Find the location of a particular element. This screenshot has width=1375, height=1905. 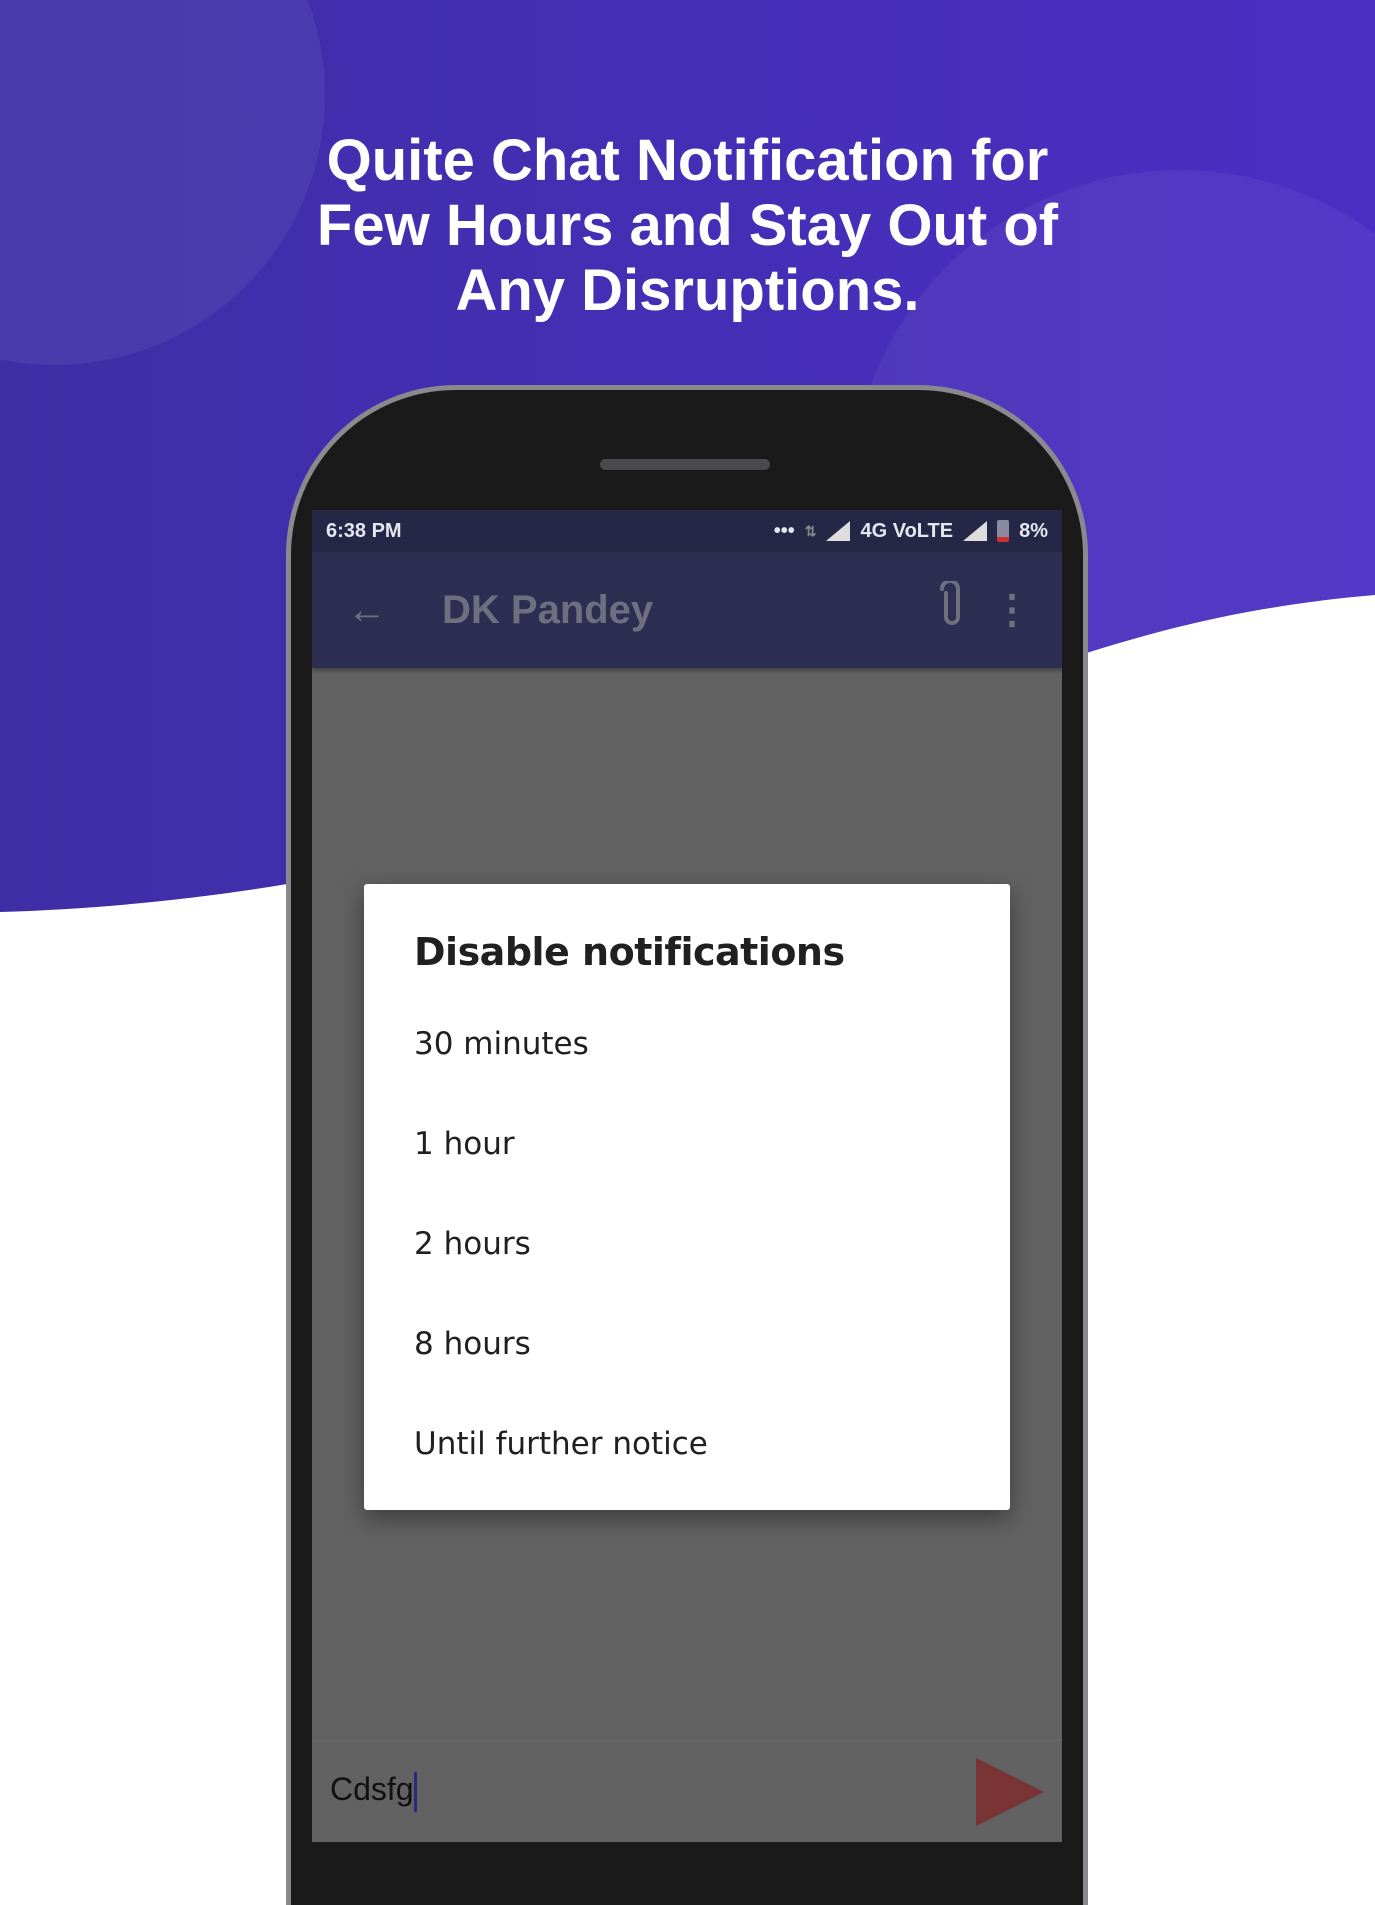

paperclip-icon is located at coordinates (952, 609).